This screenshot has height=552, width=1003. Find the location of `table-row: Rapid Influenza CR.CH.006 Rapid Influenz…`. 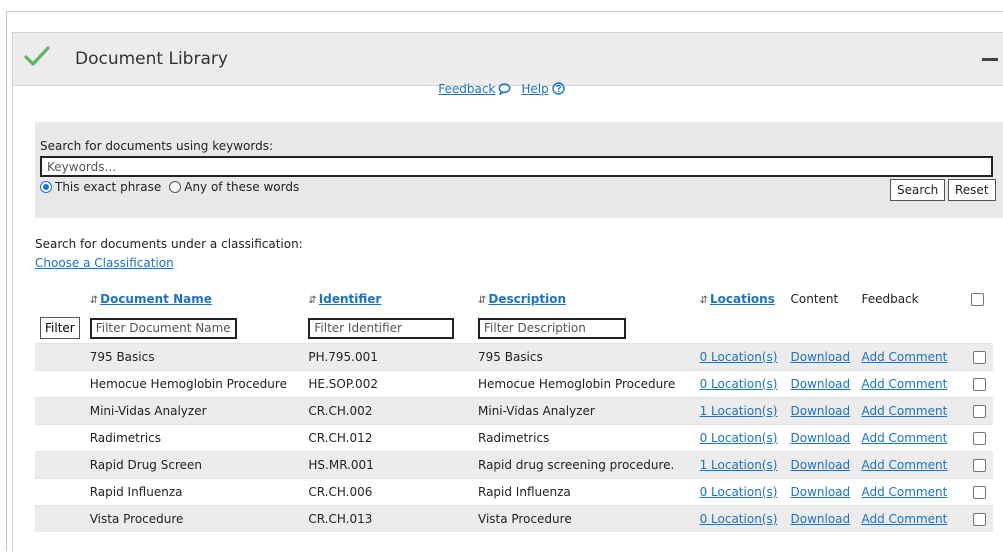

table-row: Rapid Influenza CR.CH.006 Rapid Influenz… is located at coordinates (514, 491).